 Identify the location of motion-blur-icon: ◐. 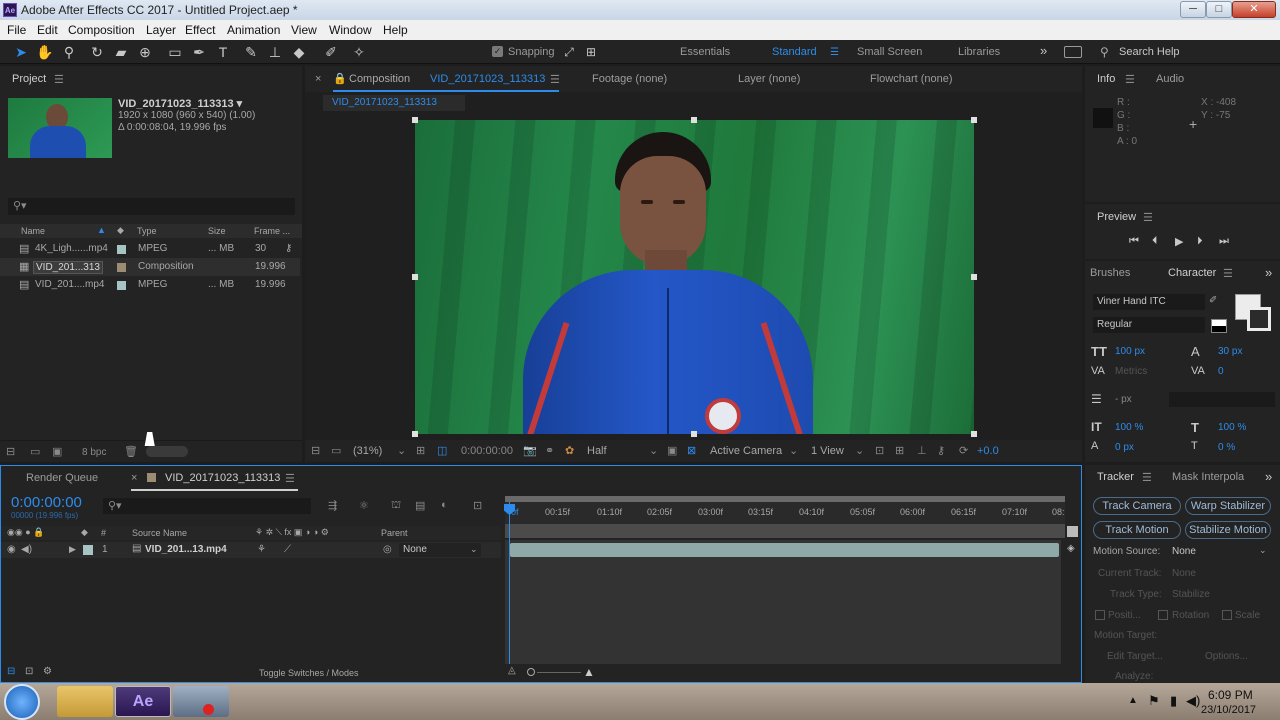
(444, 505).